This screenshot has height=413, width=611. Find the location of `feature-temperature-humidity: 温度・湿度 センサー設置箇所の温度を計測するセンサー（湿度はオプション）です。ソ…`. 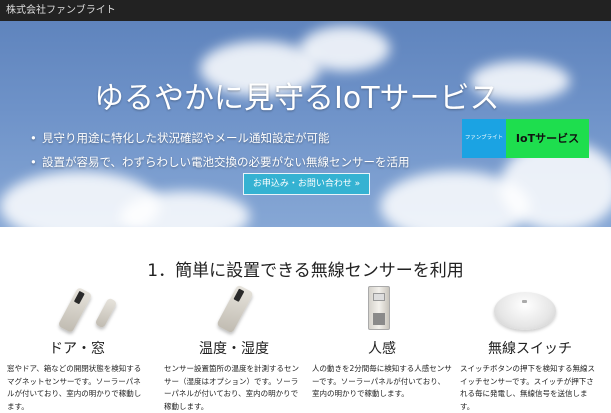

feature-temperature-humidity: 温度・湿度 センサー設置箇所の温度を計測するセンサー（湿度はオプション）です。ソ… is located at coordinates (234, 347).